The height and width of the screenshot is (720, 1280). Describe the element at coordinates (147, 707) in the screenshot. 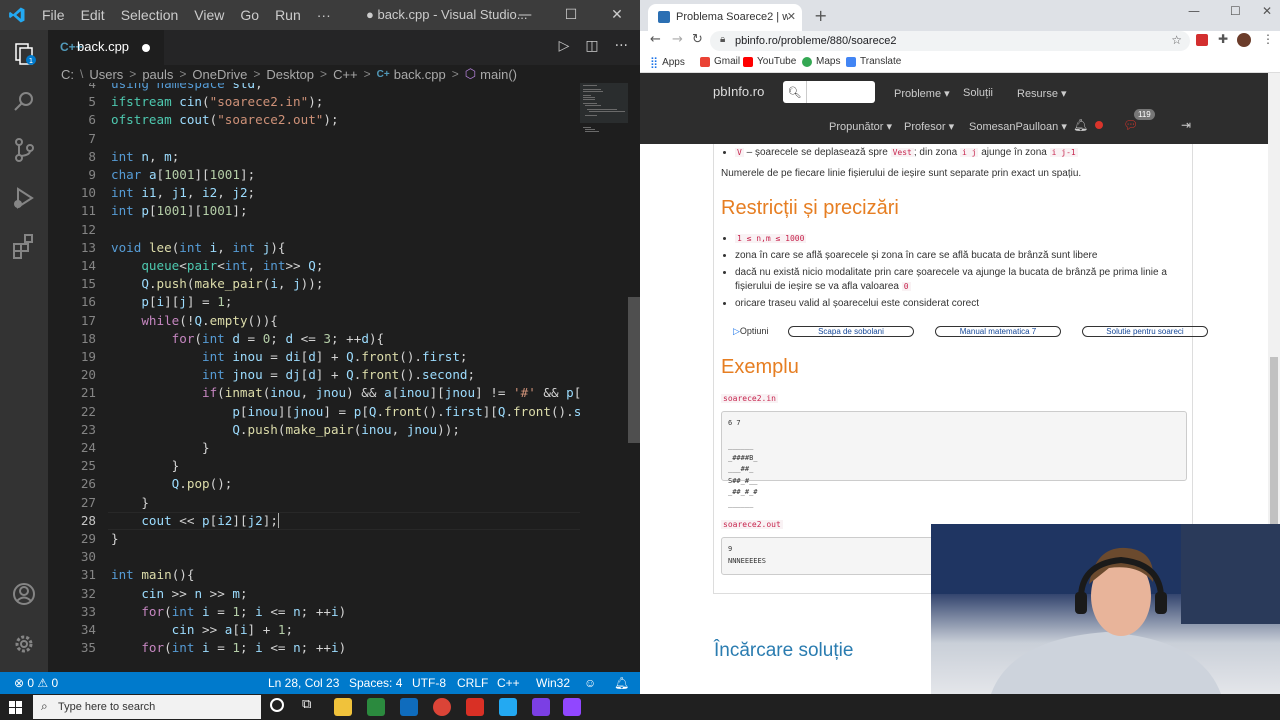

I see `taskbar-search: ⌕ Type here to search` at that location.